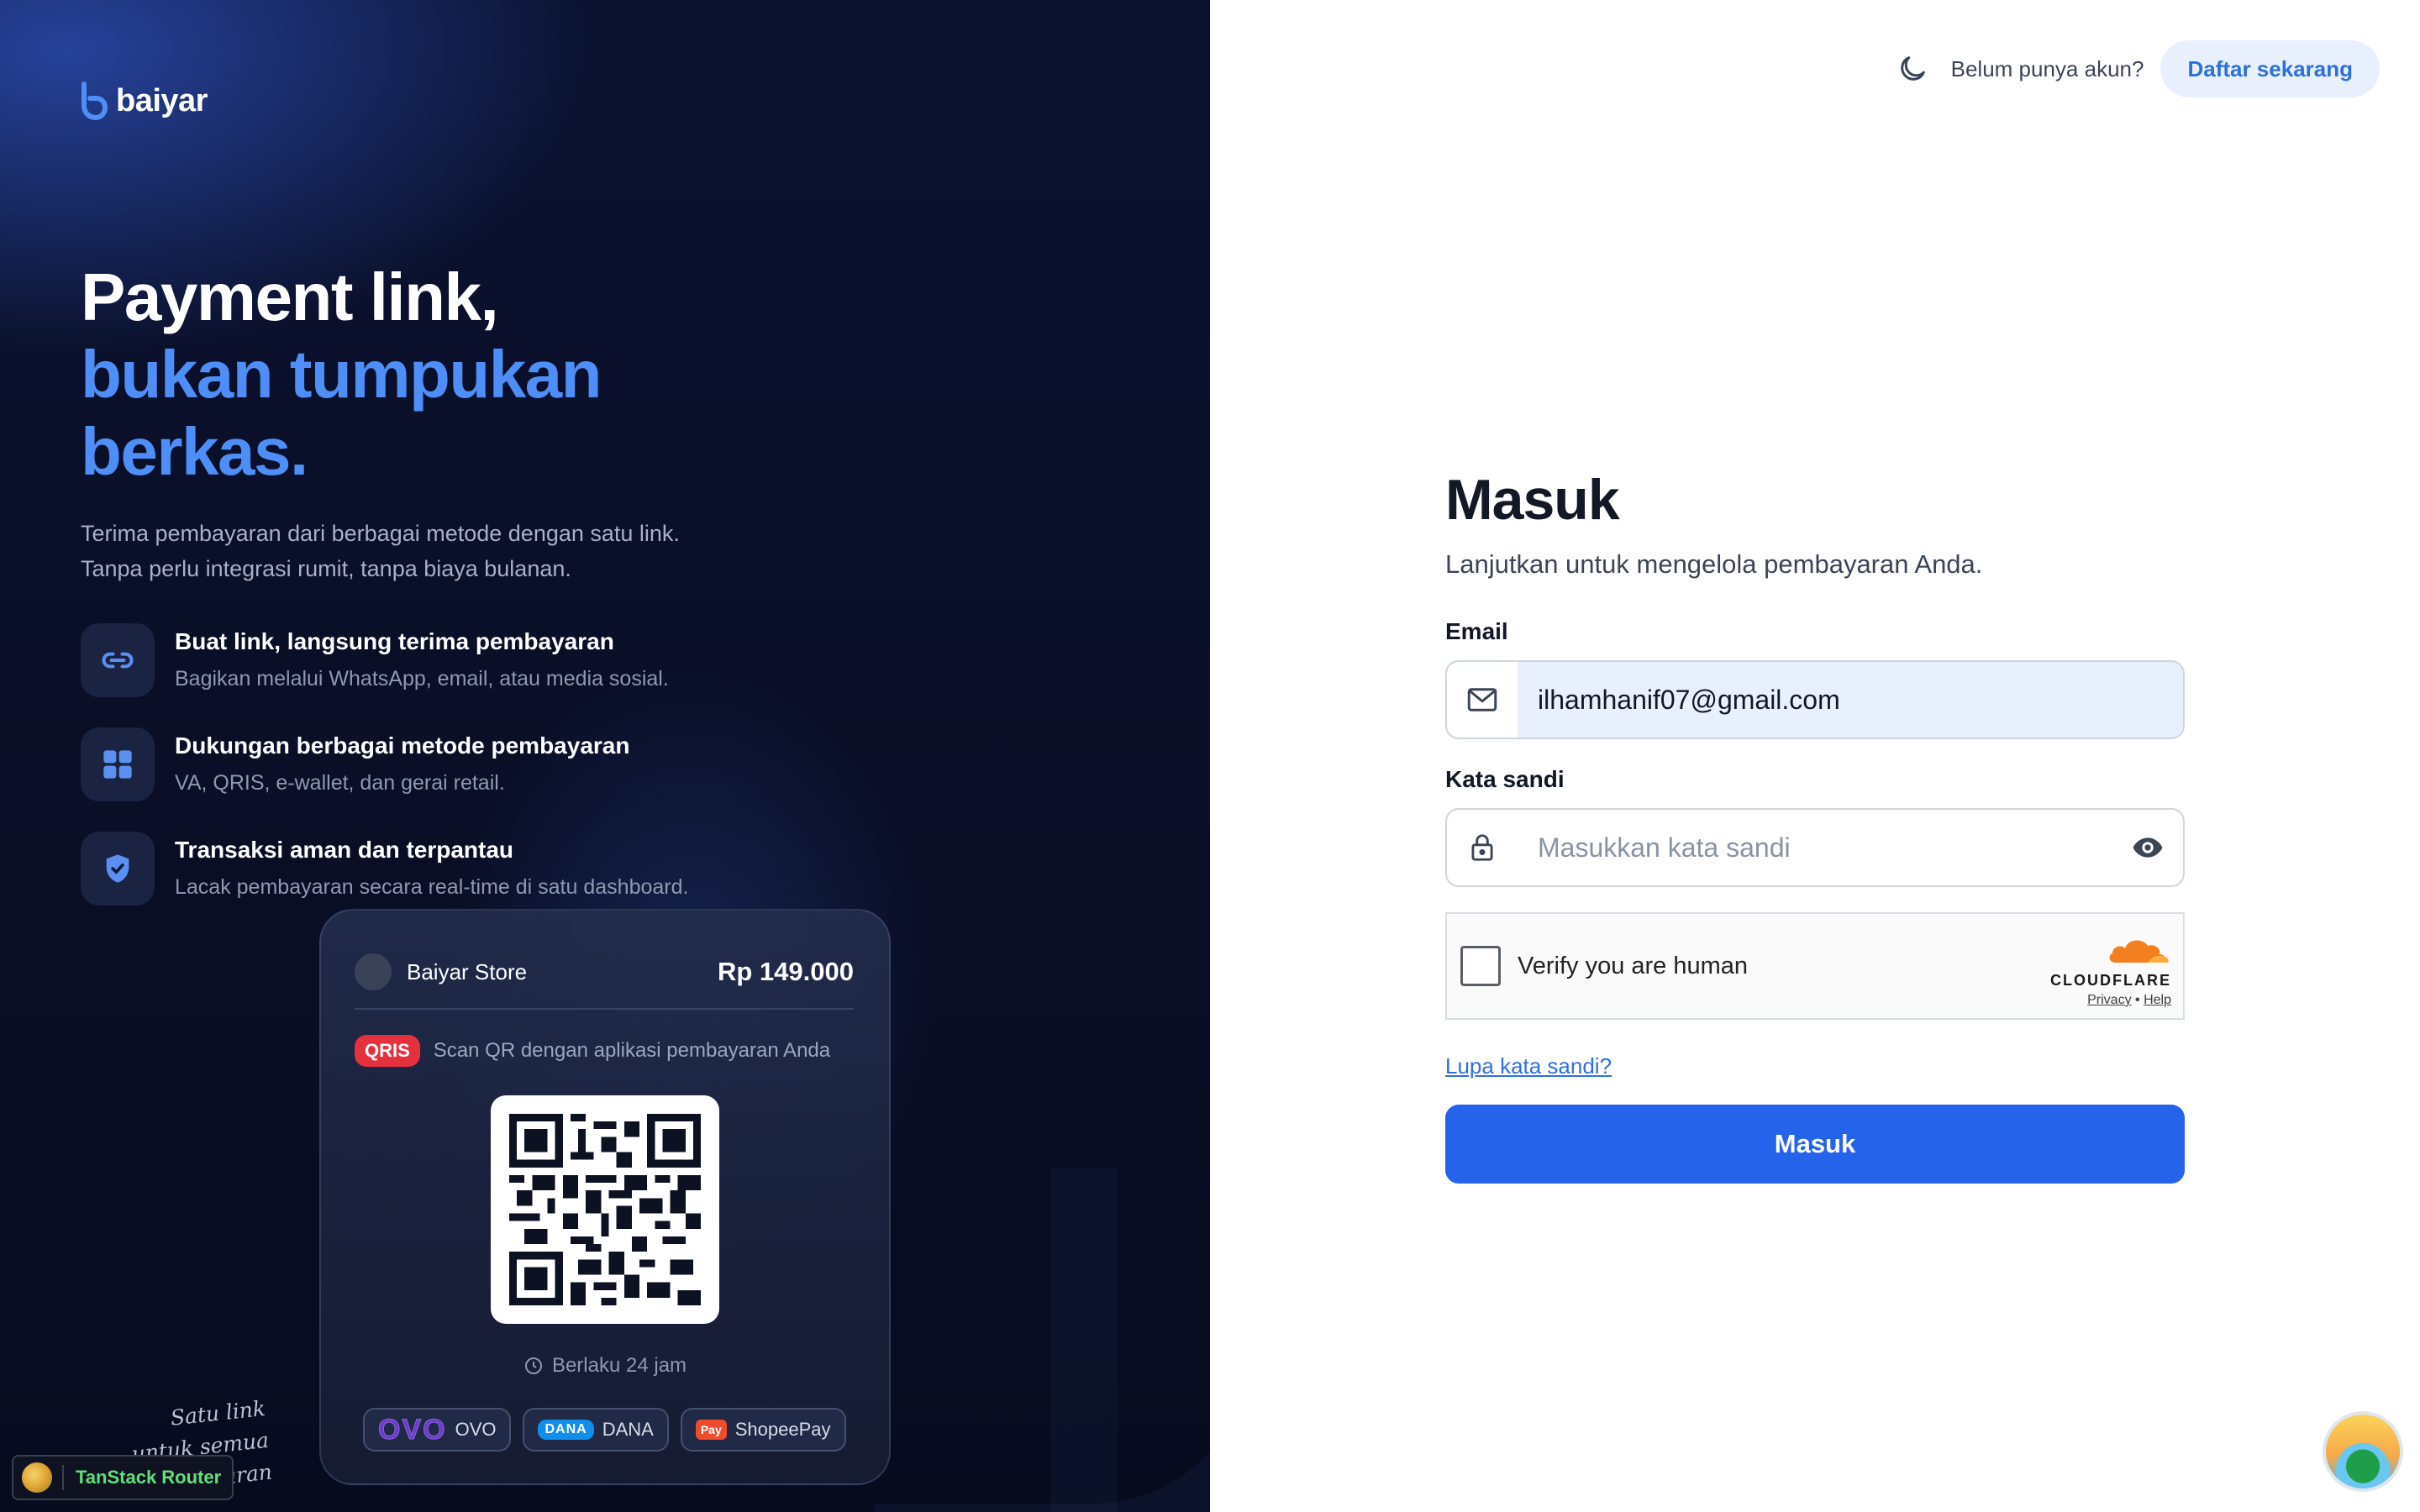  I want to click on signup-button: Daftar sekarang, so click(2270, 68).